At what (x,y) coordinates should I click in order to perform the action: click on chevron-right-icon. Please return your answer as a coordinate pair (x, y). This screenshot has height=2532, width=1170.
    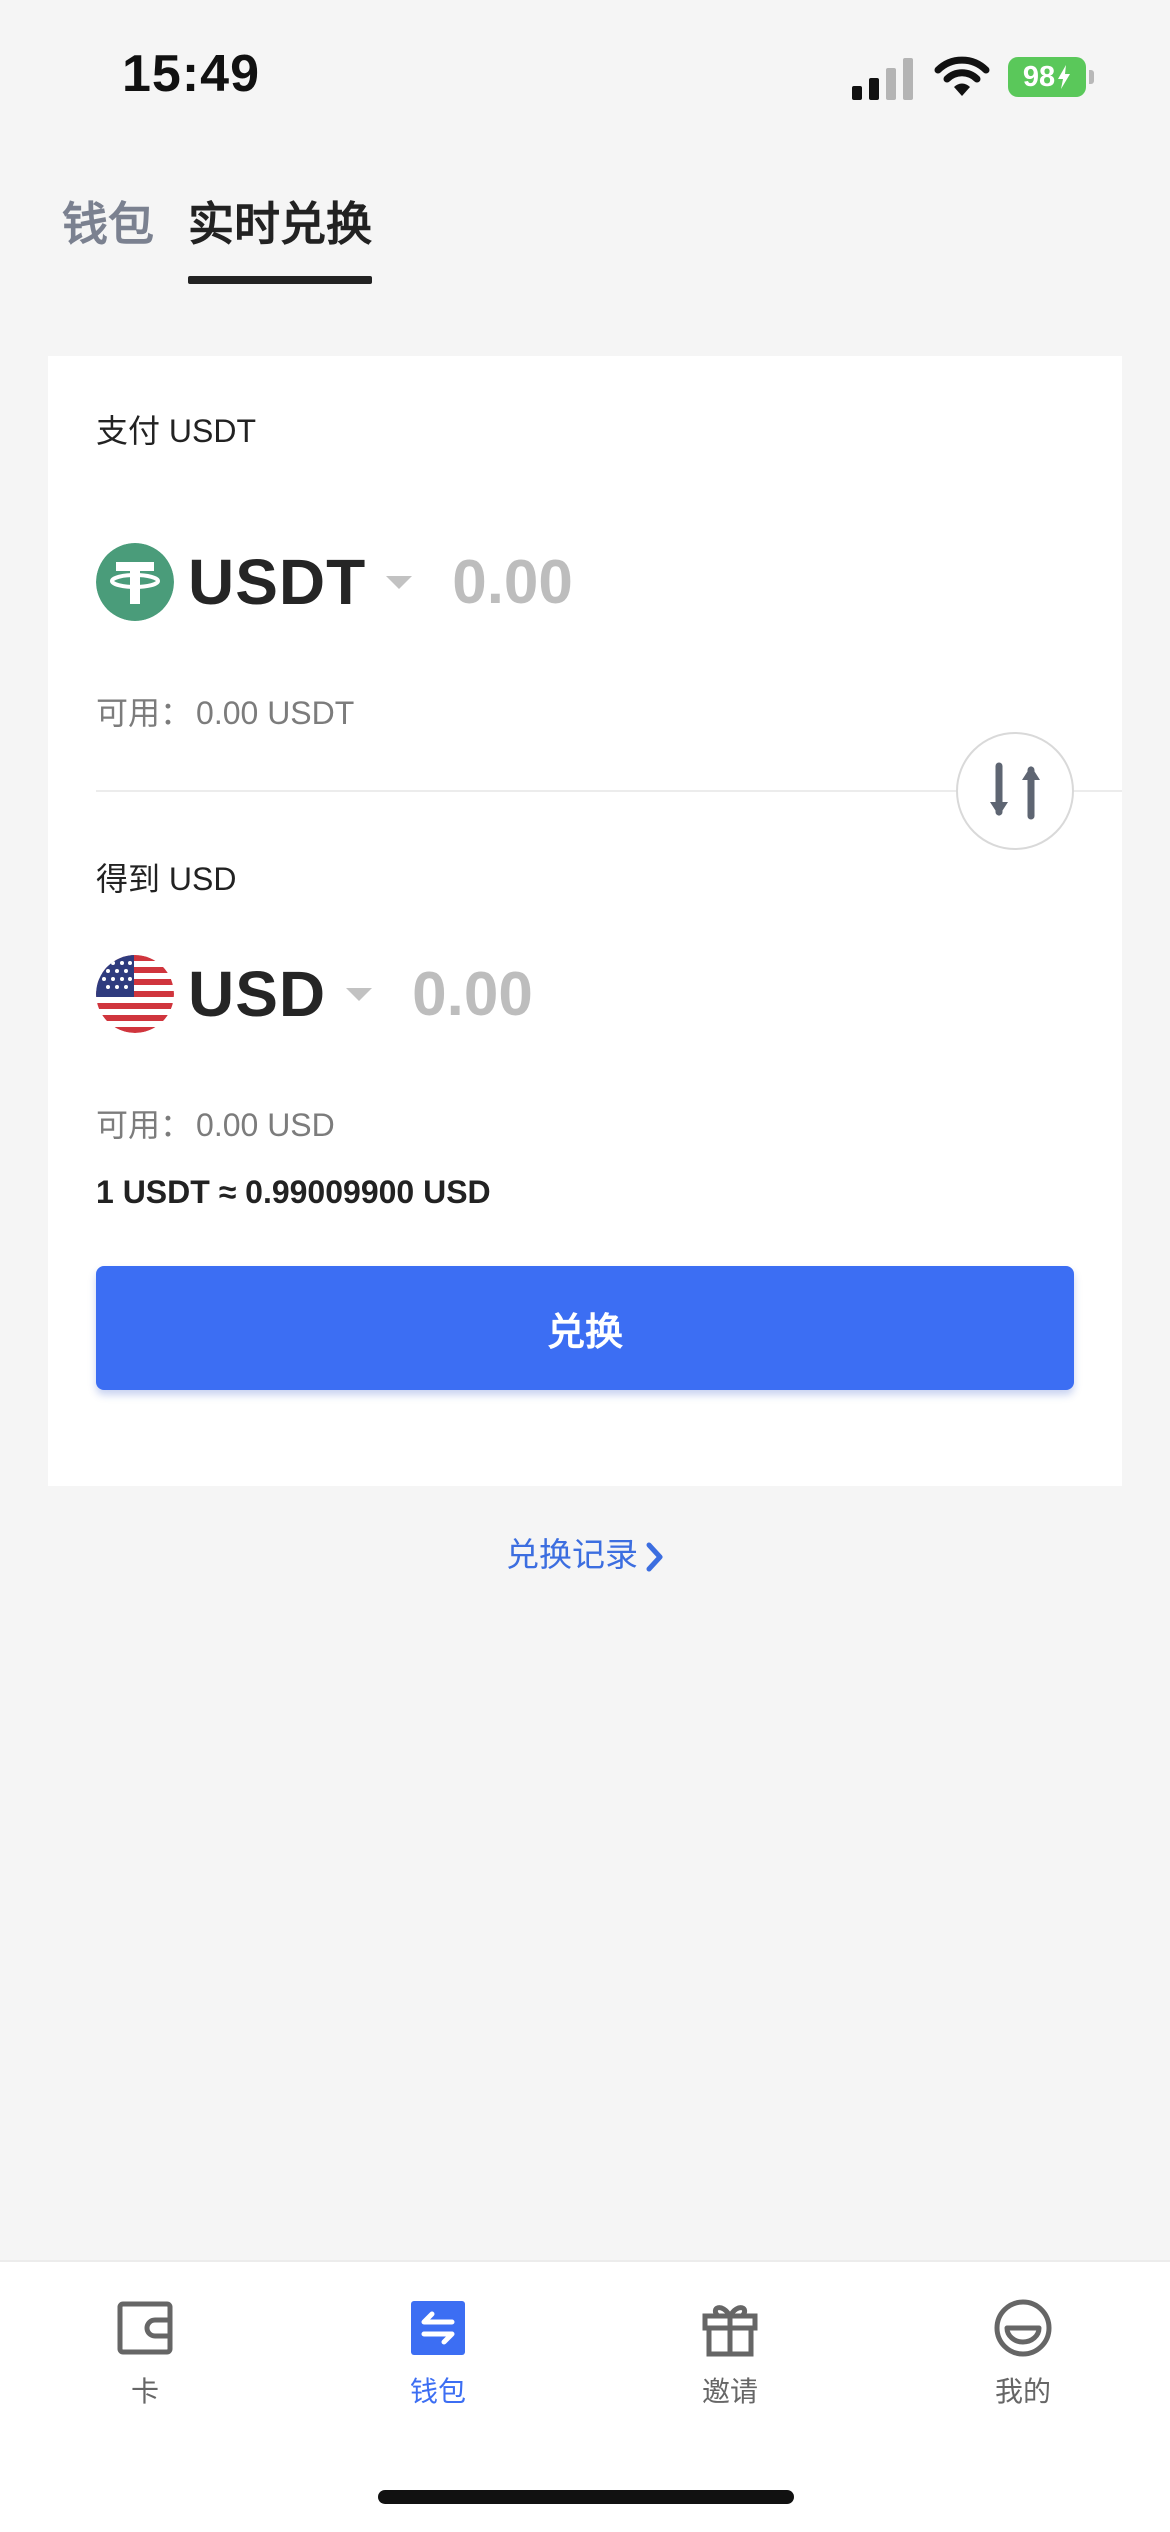
    Looking at the image, I should click on (654, 1557).